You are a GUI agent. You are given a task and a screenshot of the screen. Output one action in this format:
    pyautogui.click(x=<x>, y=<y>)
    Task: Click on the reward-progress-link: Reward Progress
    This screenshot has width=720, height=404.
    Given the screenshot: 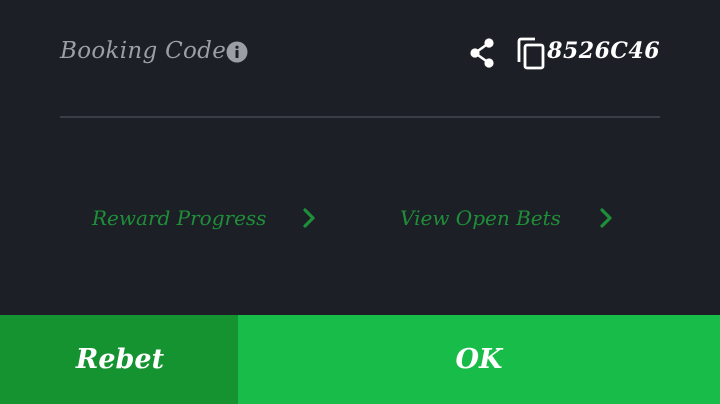 What is the action you would take?
    pyautogui.click(x=206, y=218)
    